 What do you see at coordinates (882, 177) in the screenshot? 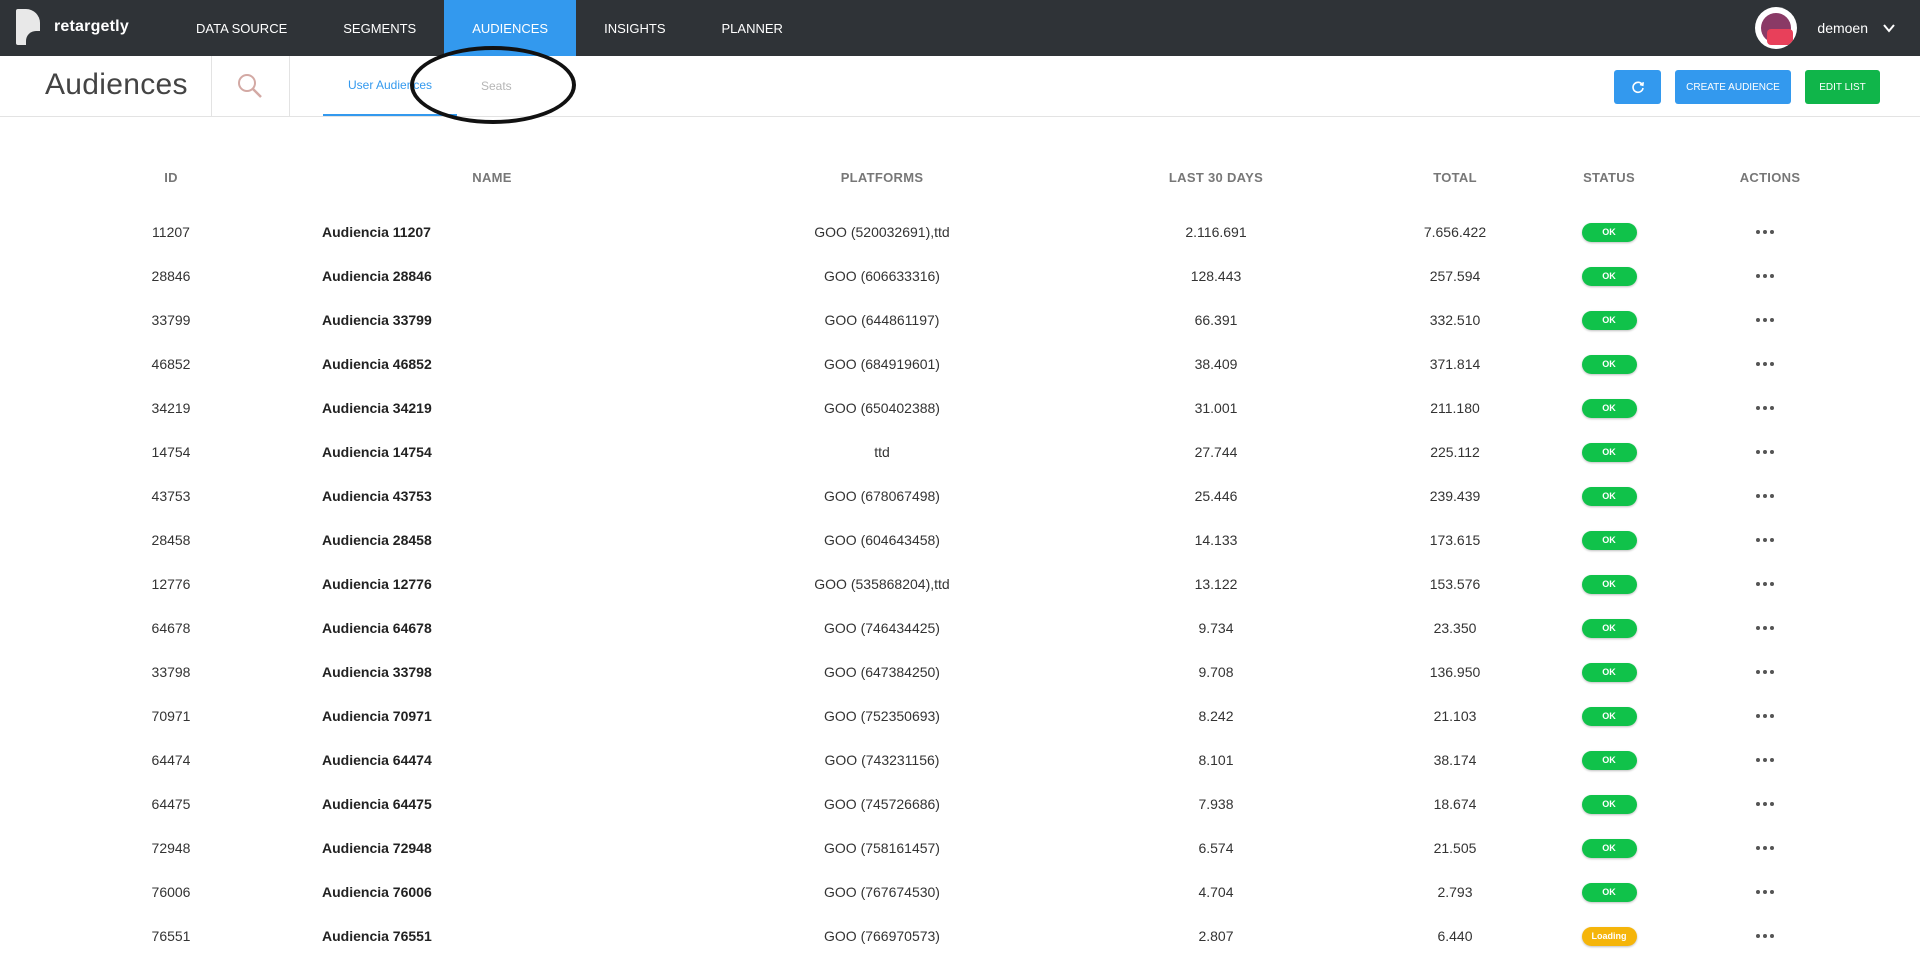
I see `column-header-platforms: PLATFORMS` at bounding box center [882, 177].